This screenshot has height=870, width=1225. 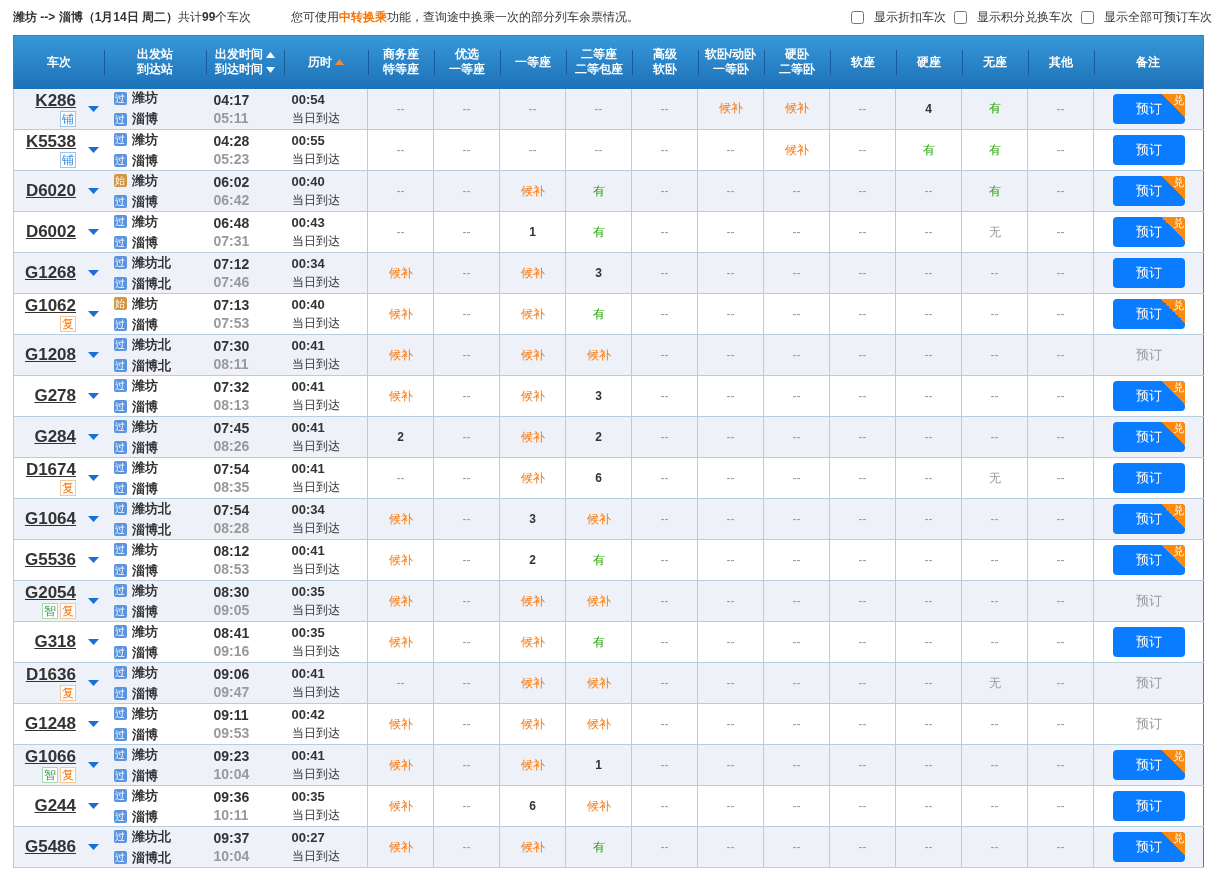 I want to click on train-number: G5536, so click(x=50, y=560).